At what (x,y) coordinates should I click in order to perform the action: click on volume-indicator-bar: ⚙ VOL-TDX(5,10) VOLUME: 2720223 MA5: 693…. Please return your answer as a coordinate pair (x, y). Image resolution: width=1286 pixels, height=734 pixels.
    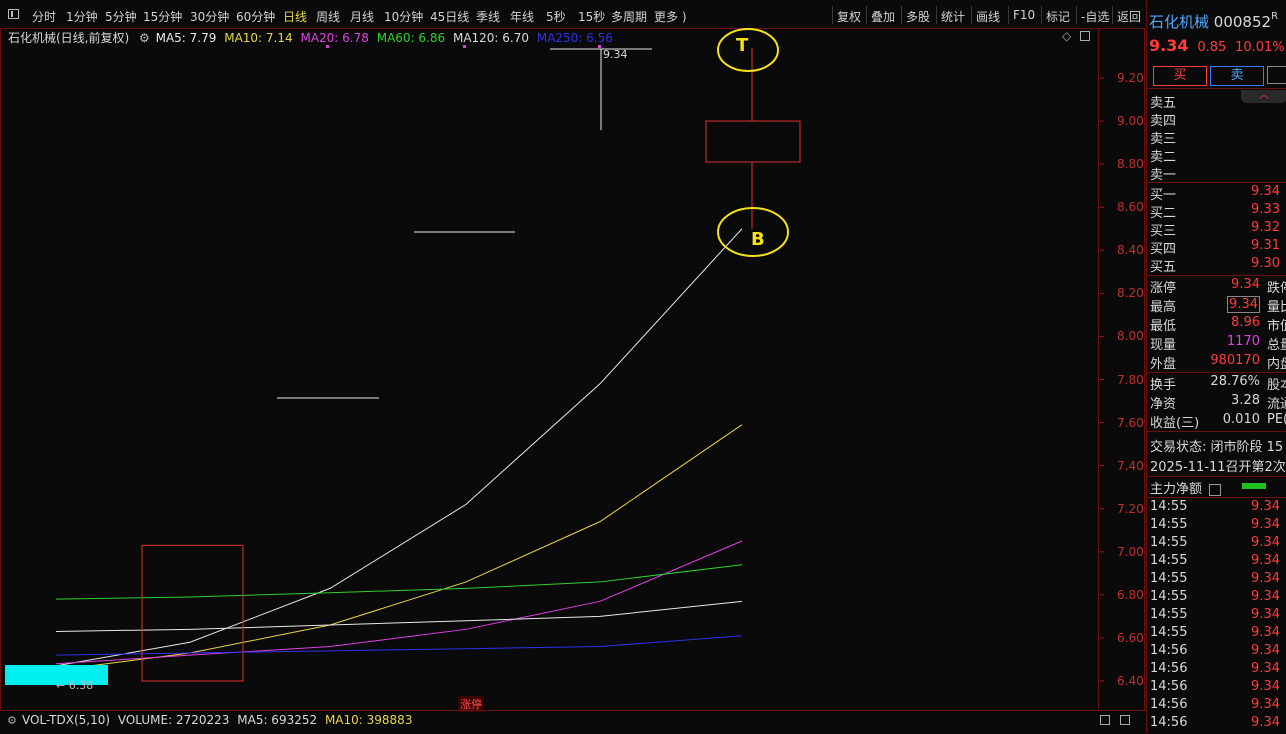
    Looking at the image, I should click on (572, 722).